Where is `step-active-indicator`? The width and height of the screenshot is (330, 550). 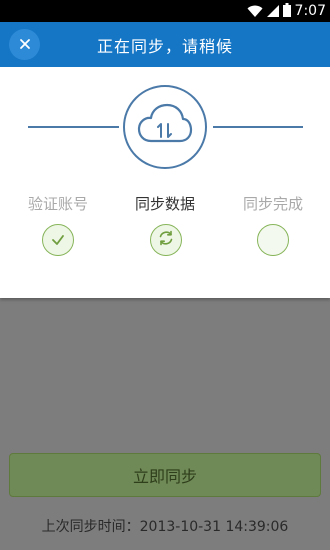 step-active-indicator is located at coordinates (166, 240).